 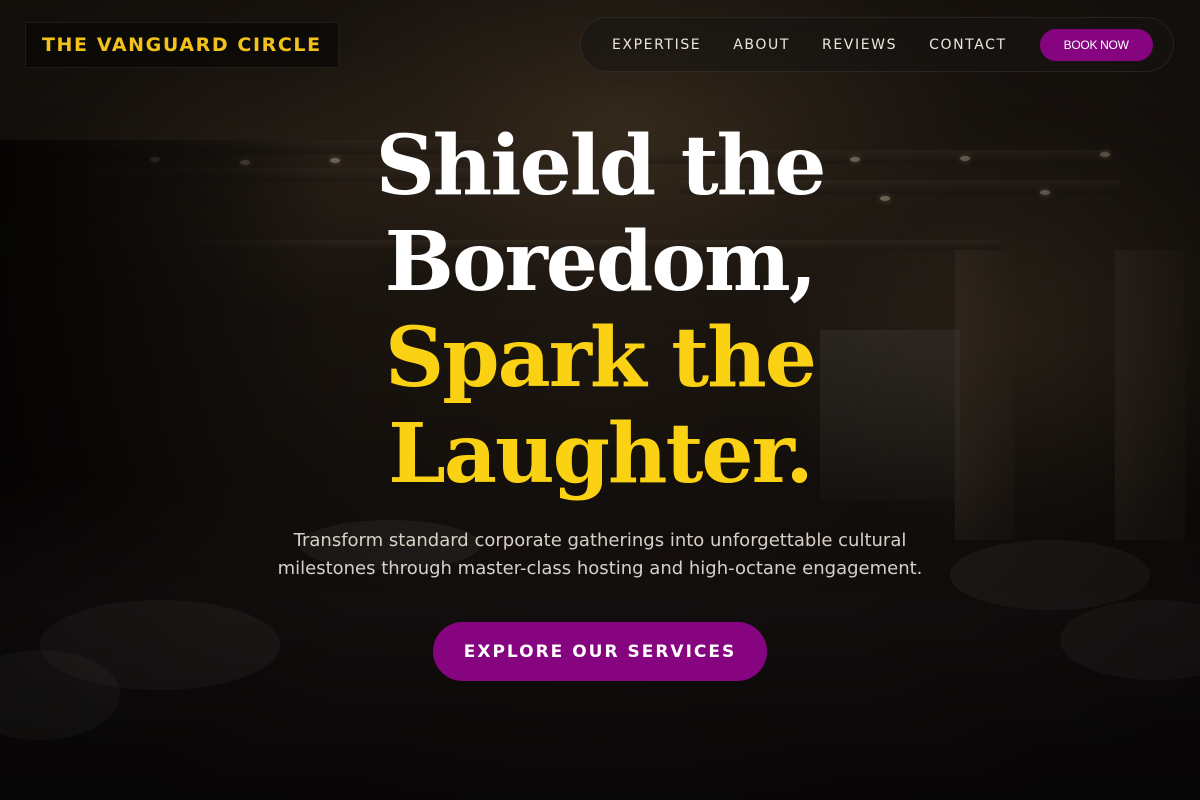 I want to click on brand-name: THE VANGUARD CIRCLE, so click(x=182, y=45).